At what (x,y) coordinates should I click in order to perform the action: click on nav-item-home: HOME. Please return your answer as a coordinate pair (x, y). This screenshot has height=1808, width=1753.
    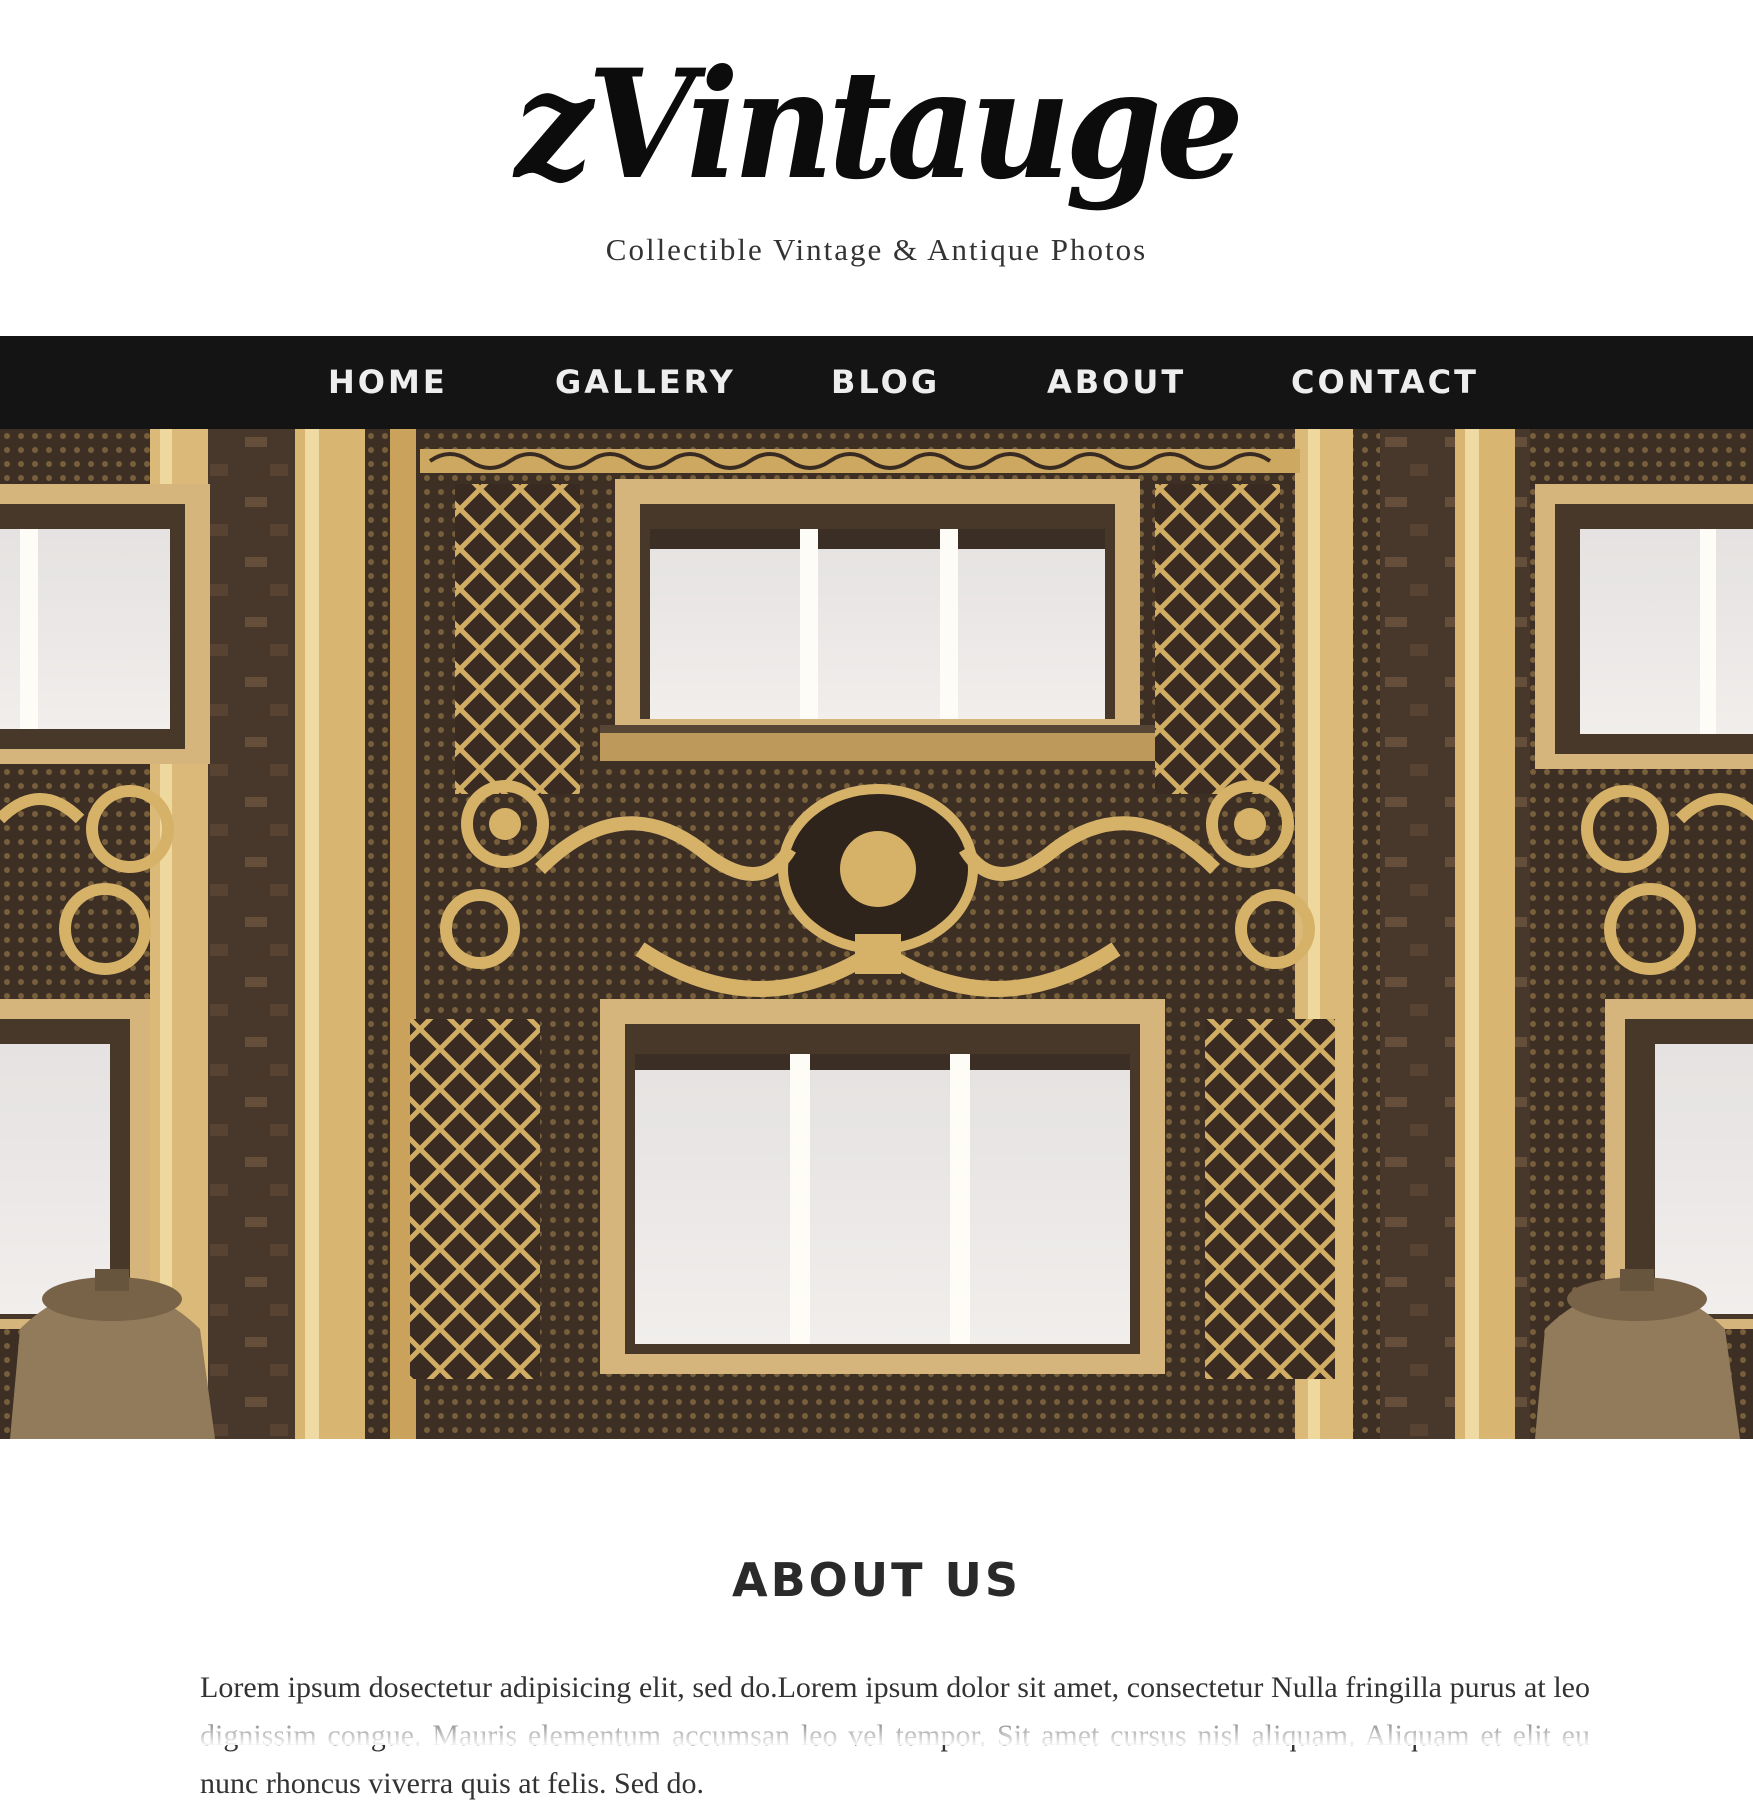
    Looking at the image, I should click on (388, 382).